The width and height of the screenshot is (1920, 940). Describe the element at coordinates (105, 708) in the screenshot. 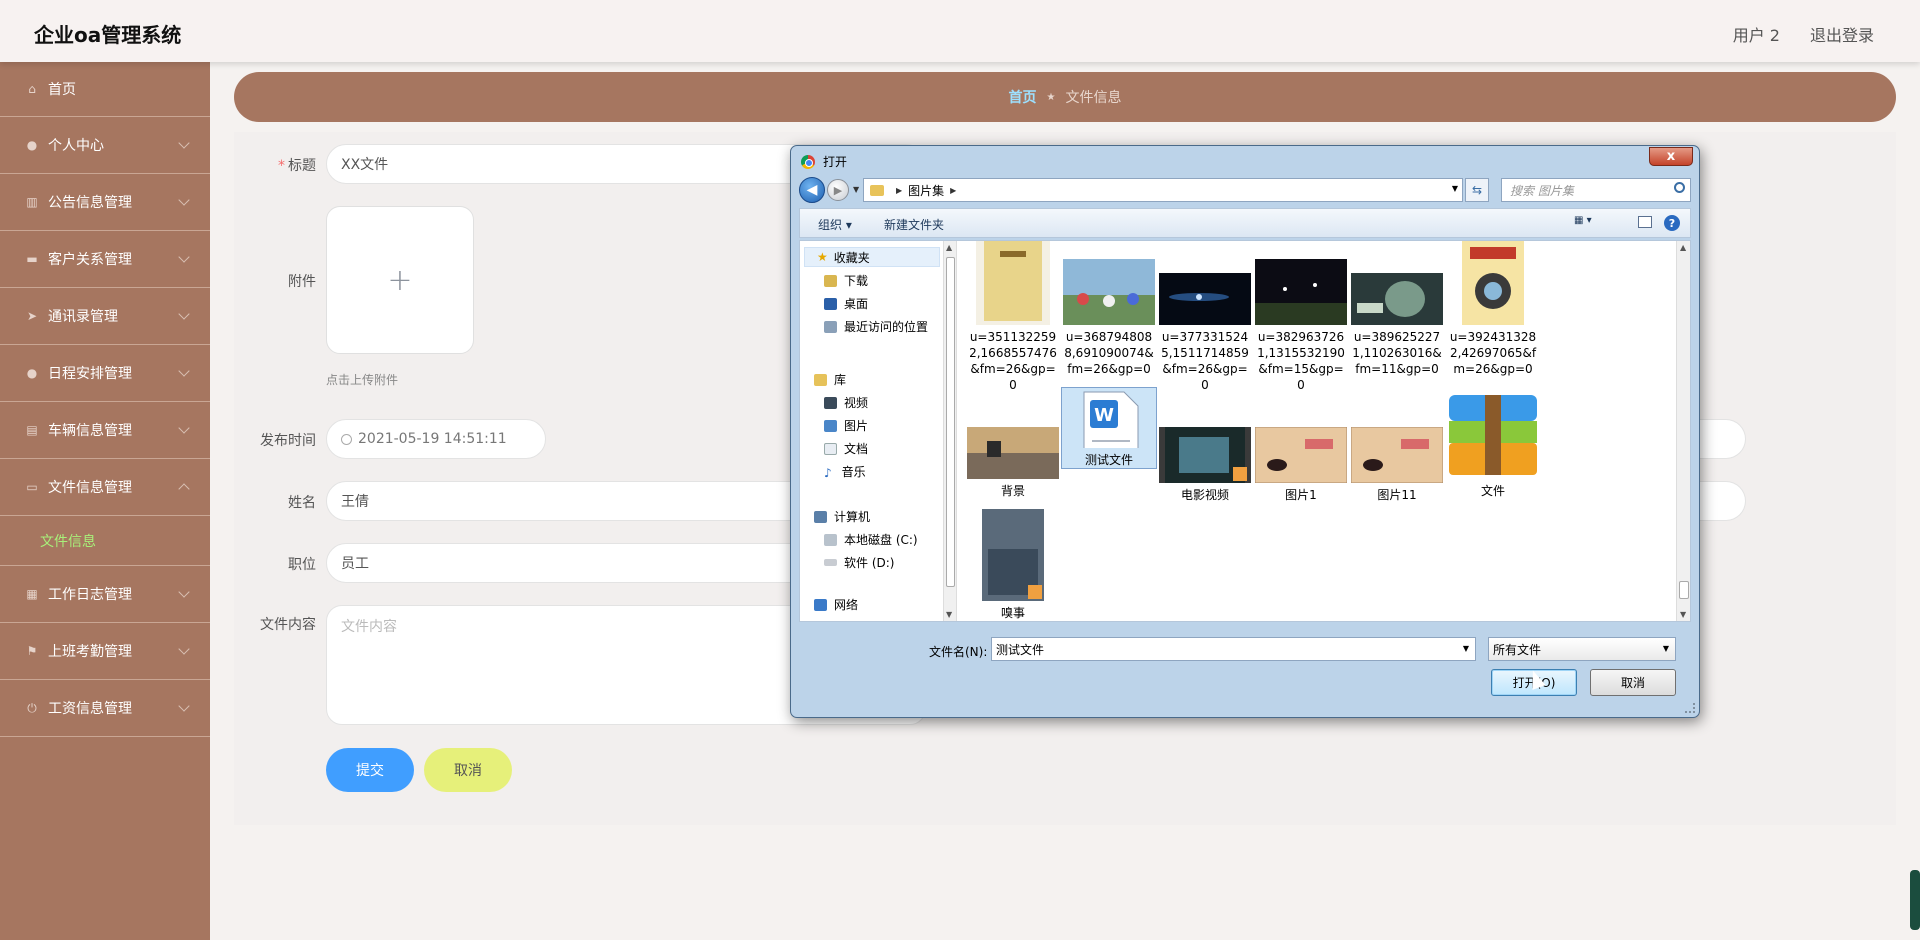

I see `sidebar-item-salary: ⏻ 工资信息管理` at that location.